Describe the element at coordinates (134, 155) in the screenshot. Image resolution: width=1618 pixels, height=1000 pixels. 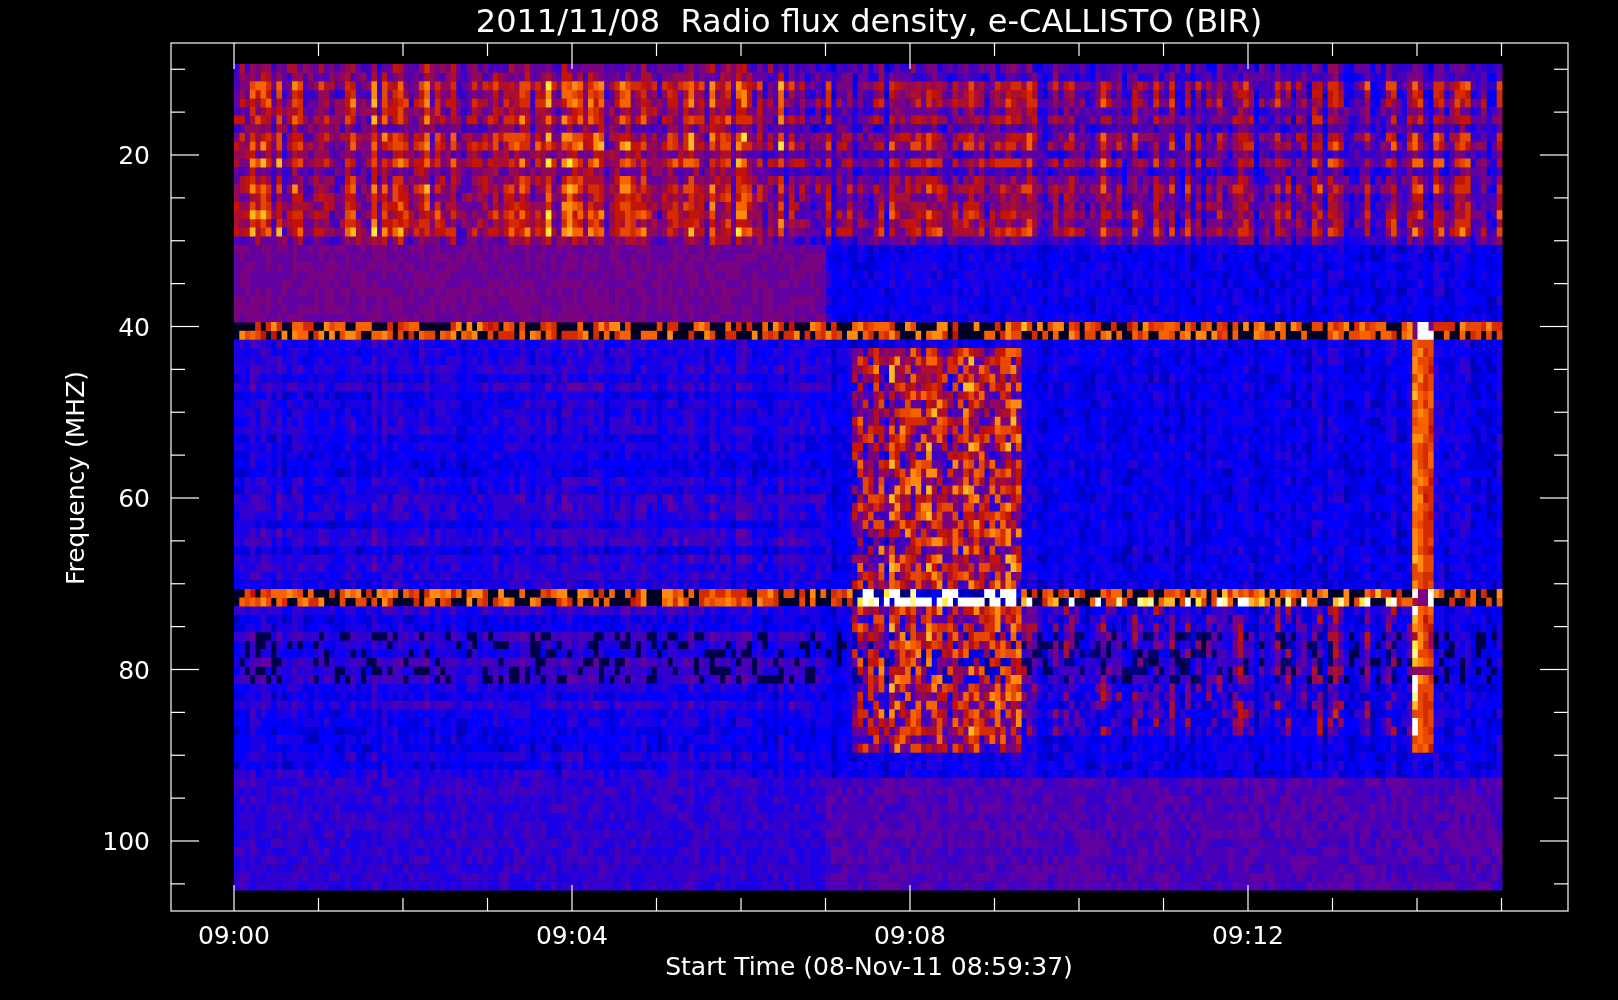
I see `y-tick-label: 20` at that location.